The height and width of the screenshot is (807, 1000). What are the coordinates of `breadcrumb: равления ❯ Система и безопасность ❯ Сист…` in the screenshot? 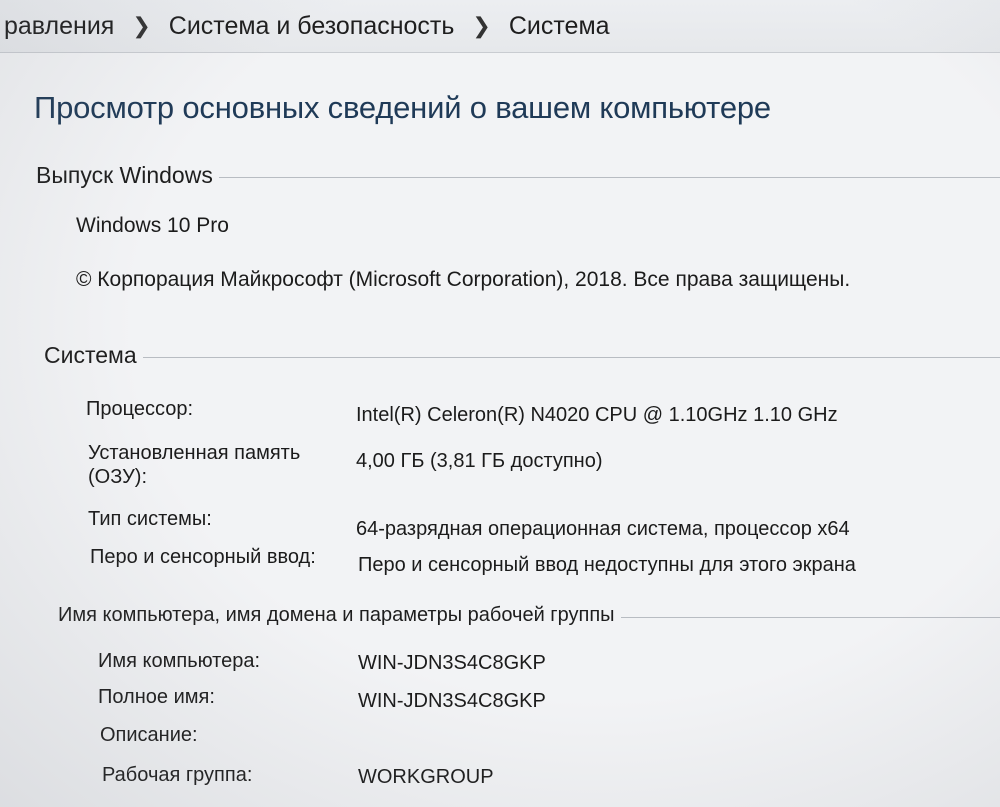 It's located at (500, 26).